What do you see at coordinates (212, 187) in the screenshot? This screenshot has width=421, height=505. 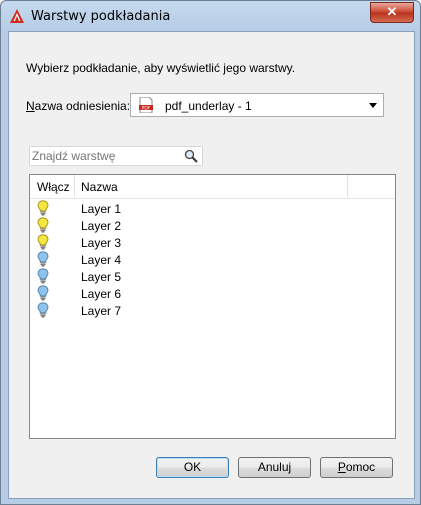 I see `layer-list-header: Włącz Nazwa` at bounding box center [212, 187].